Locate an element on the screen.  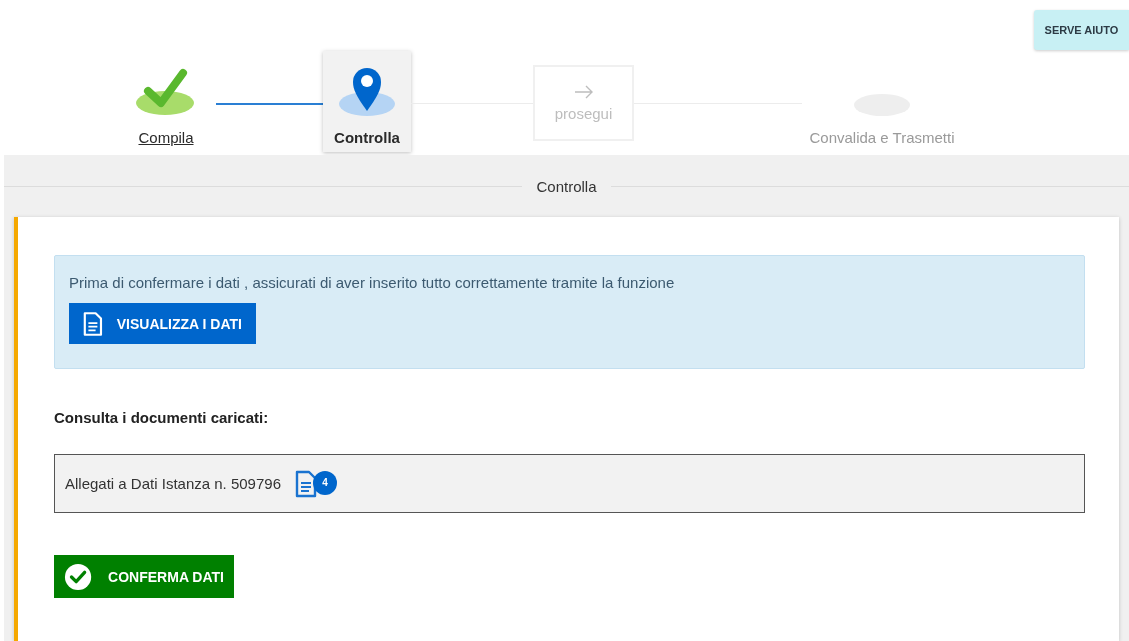
view-data-button: VISUALIZZA I DATI is located at coordinates (162, 323).